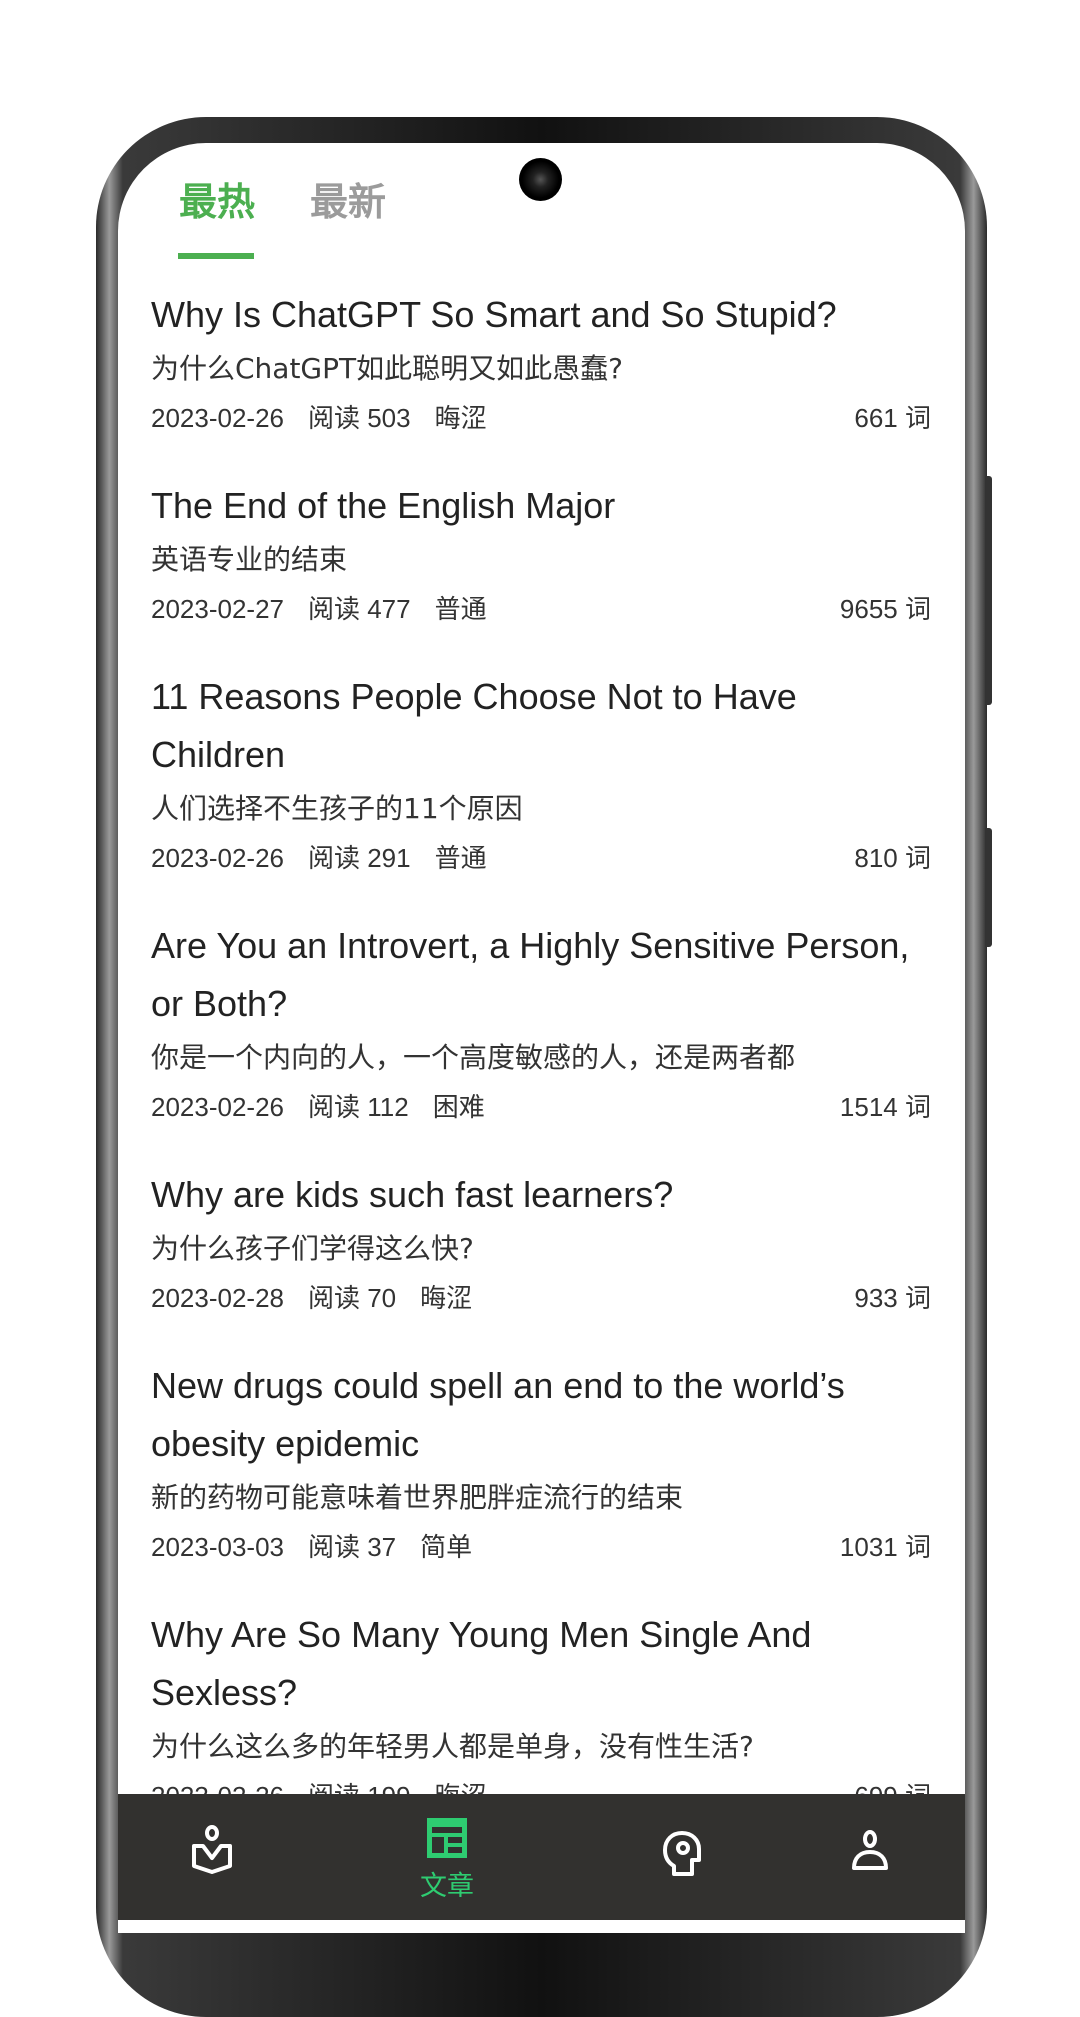 This screenshot has height=2017, width=1080. I want to click on power-button, so click(988, 887).